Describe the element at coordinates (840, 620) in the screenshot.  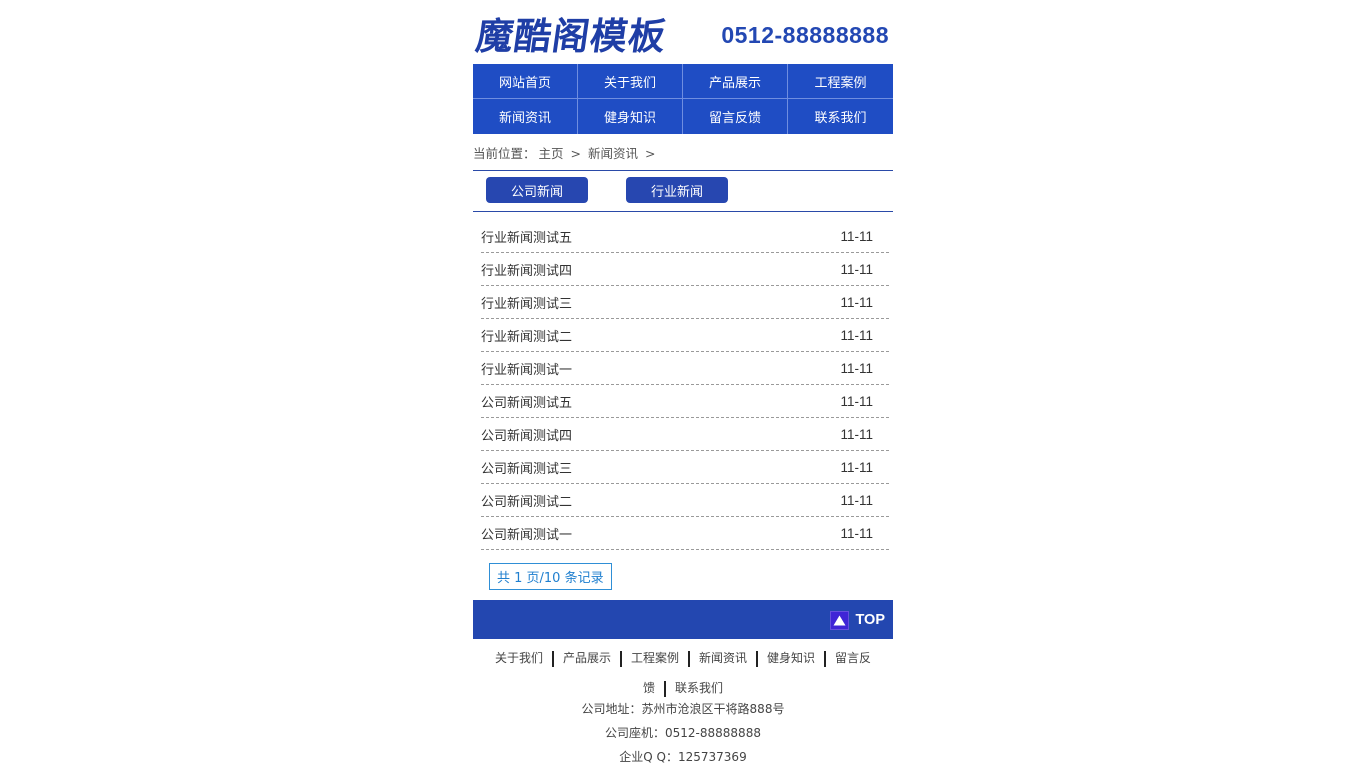
I see `triangle-up-icon` at that location.